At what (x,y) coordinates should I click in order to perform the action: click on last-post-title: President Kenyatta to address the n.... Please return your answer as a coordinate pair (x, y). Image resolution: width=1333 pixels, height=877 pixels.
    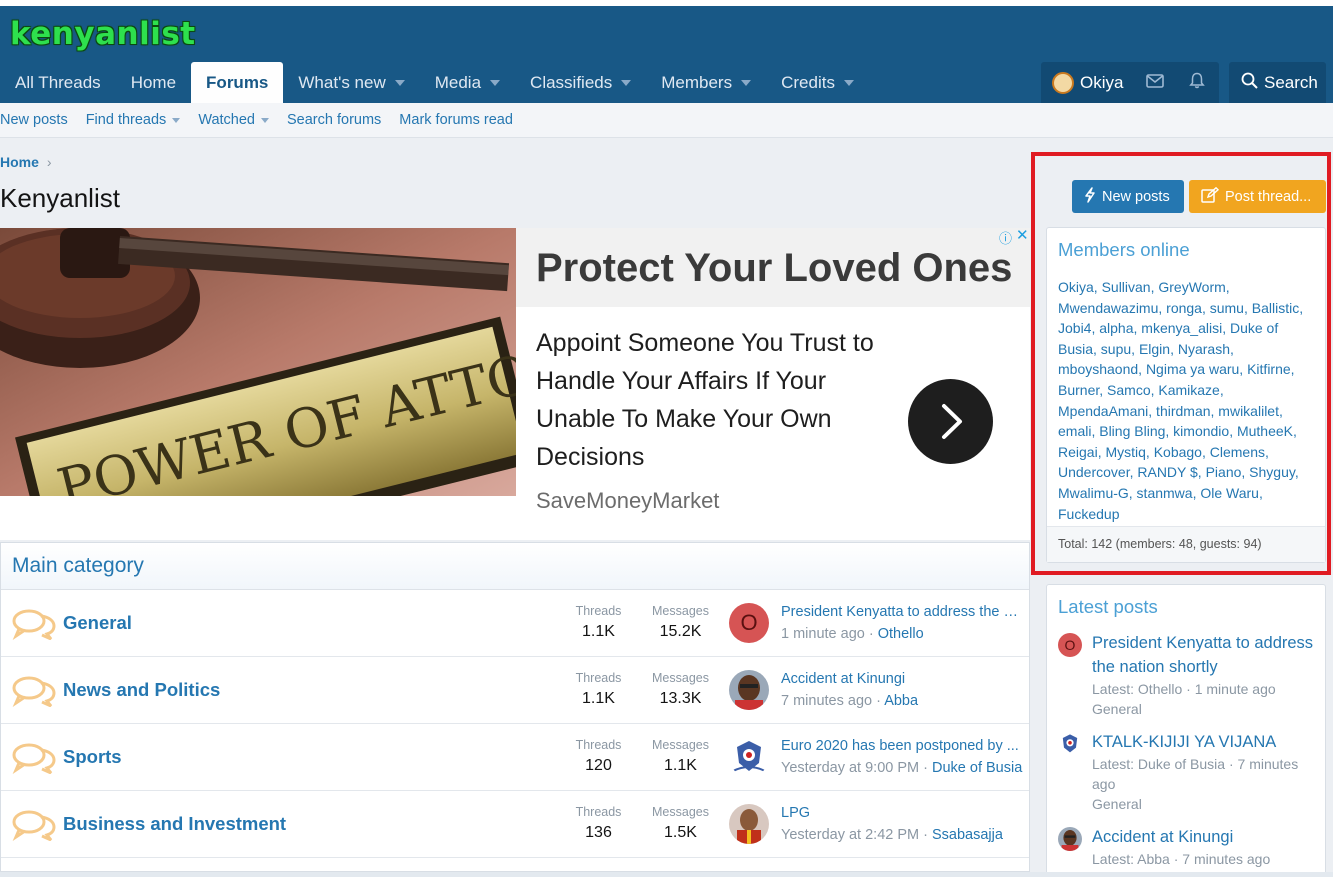
    Looking at the image, I should click on (902, 612).